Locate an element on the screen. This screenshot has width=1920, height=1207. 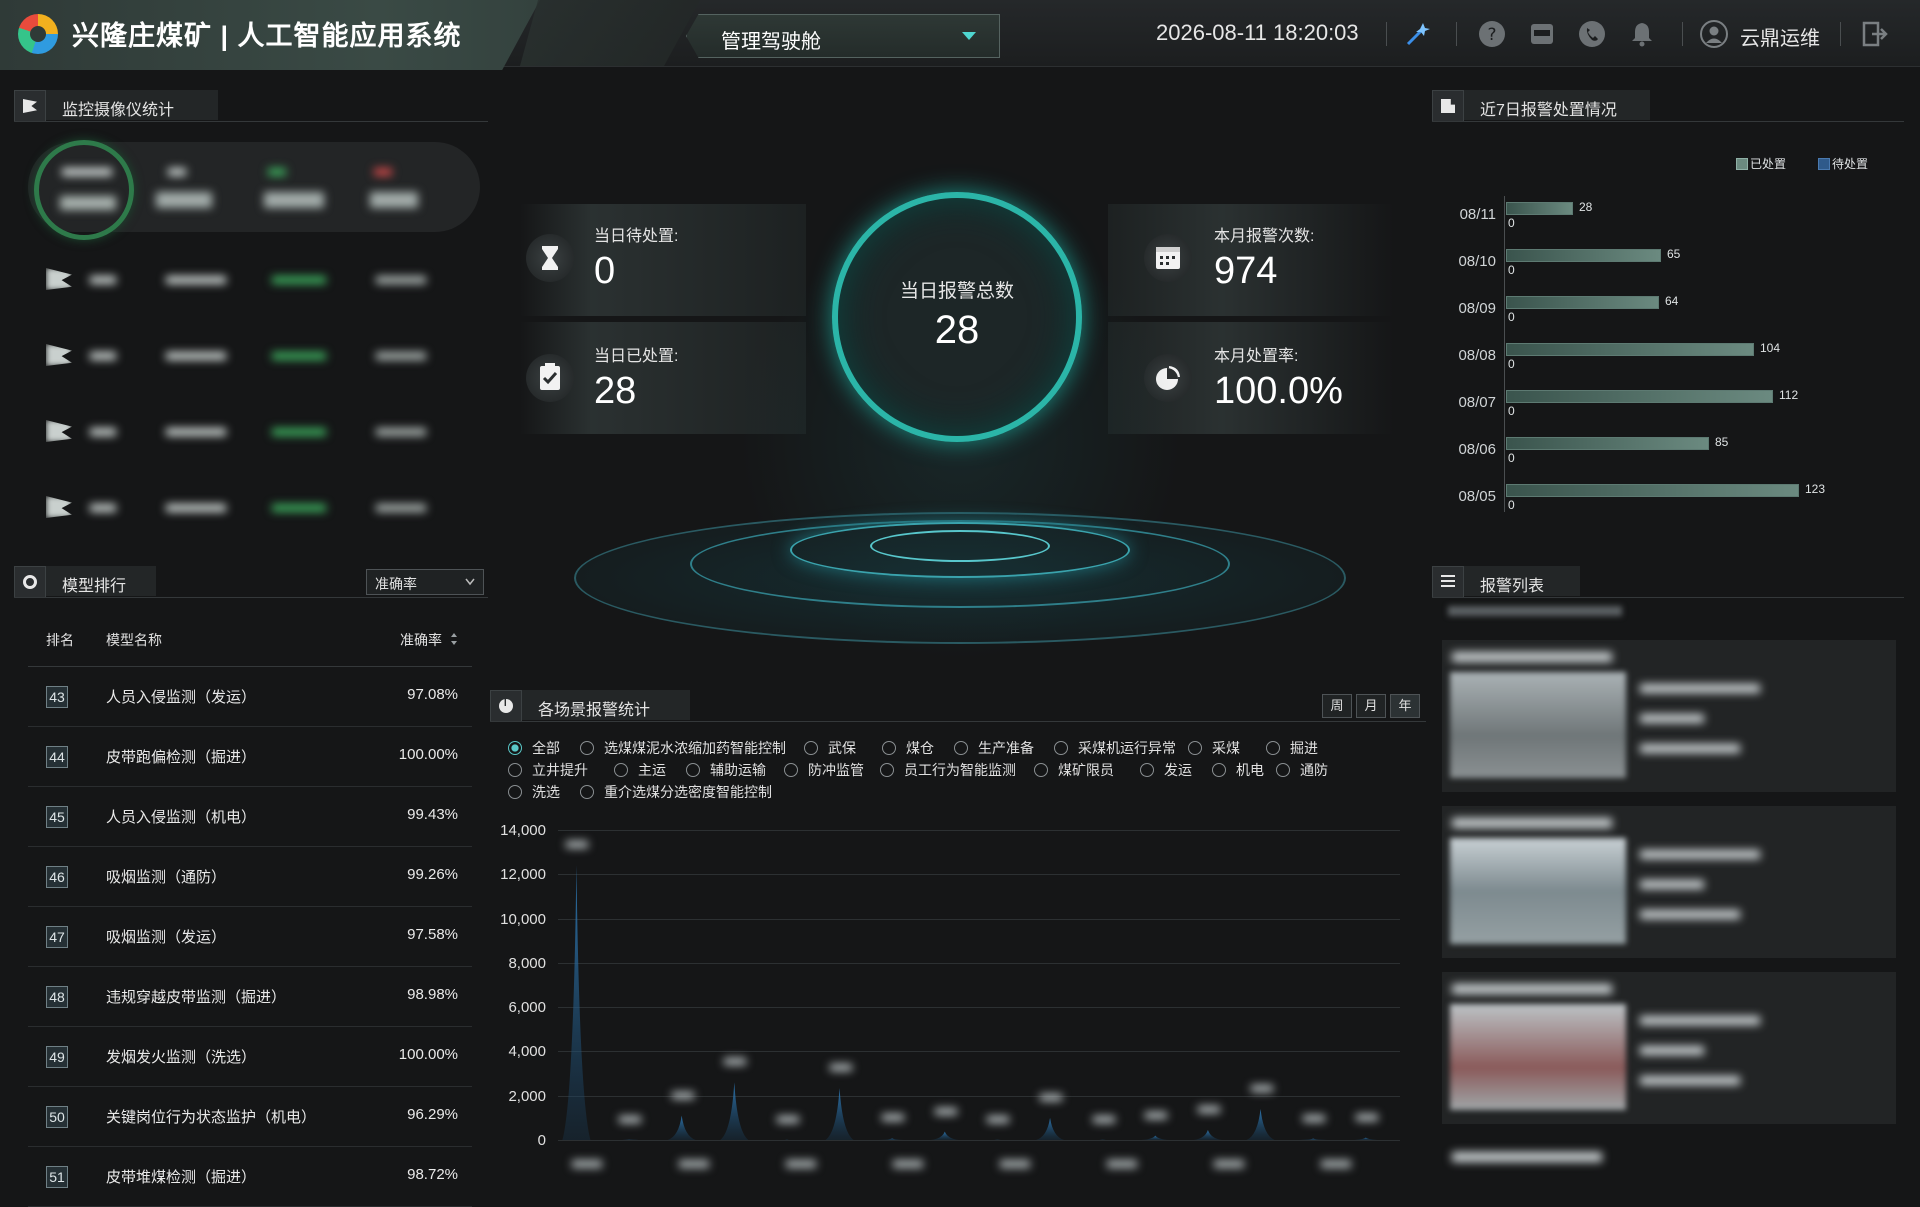
scene-filter-option: 通防 is located at coordinates (1302, 770).